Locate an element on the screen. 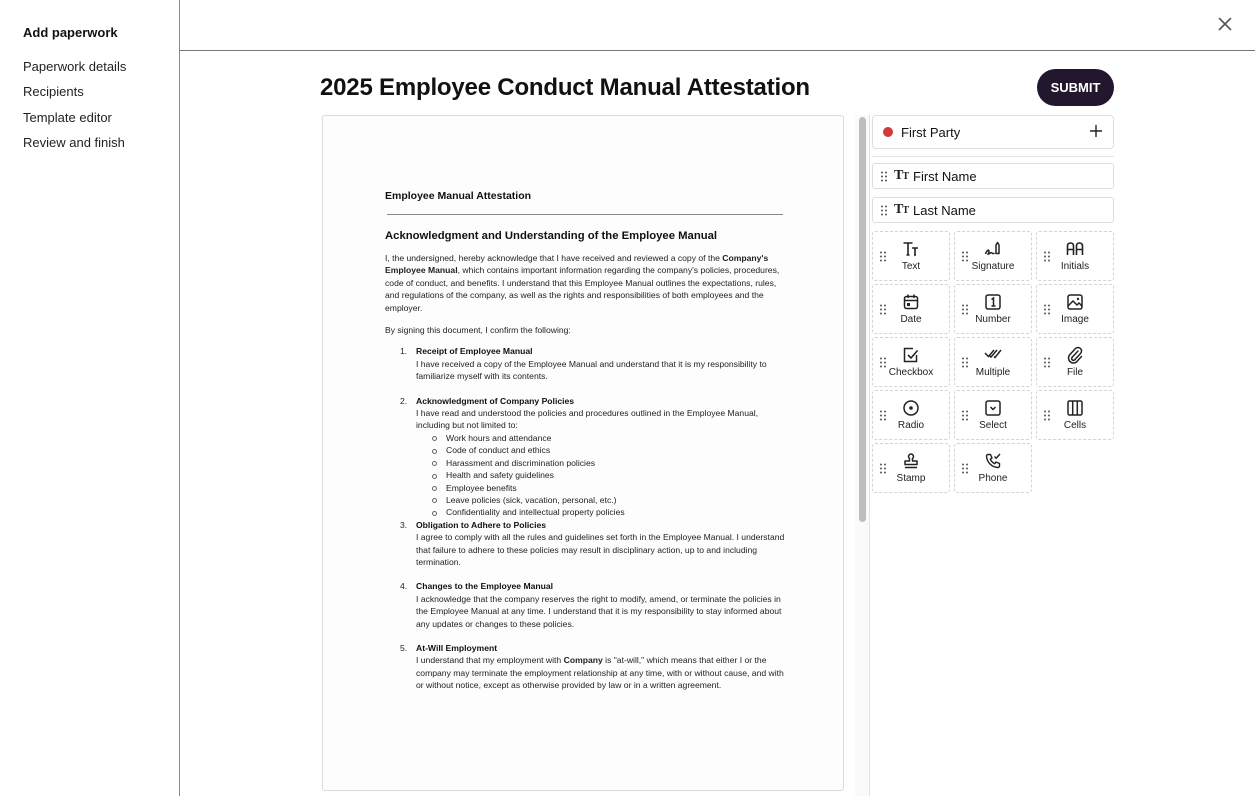 The image size is (1255, 796). item-title: Receipt of Employee Manual is located at coordinates (474, 351).